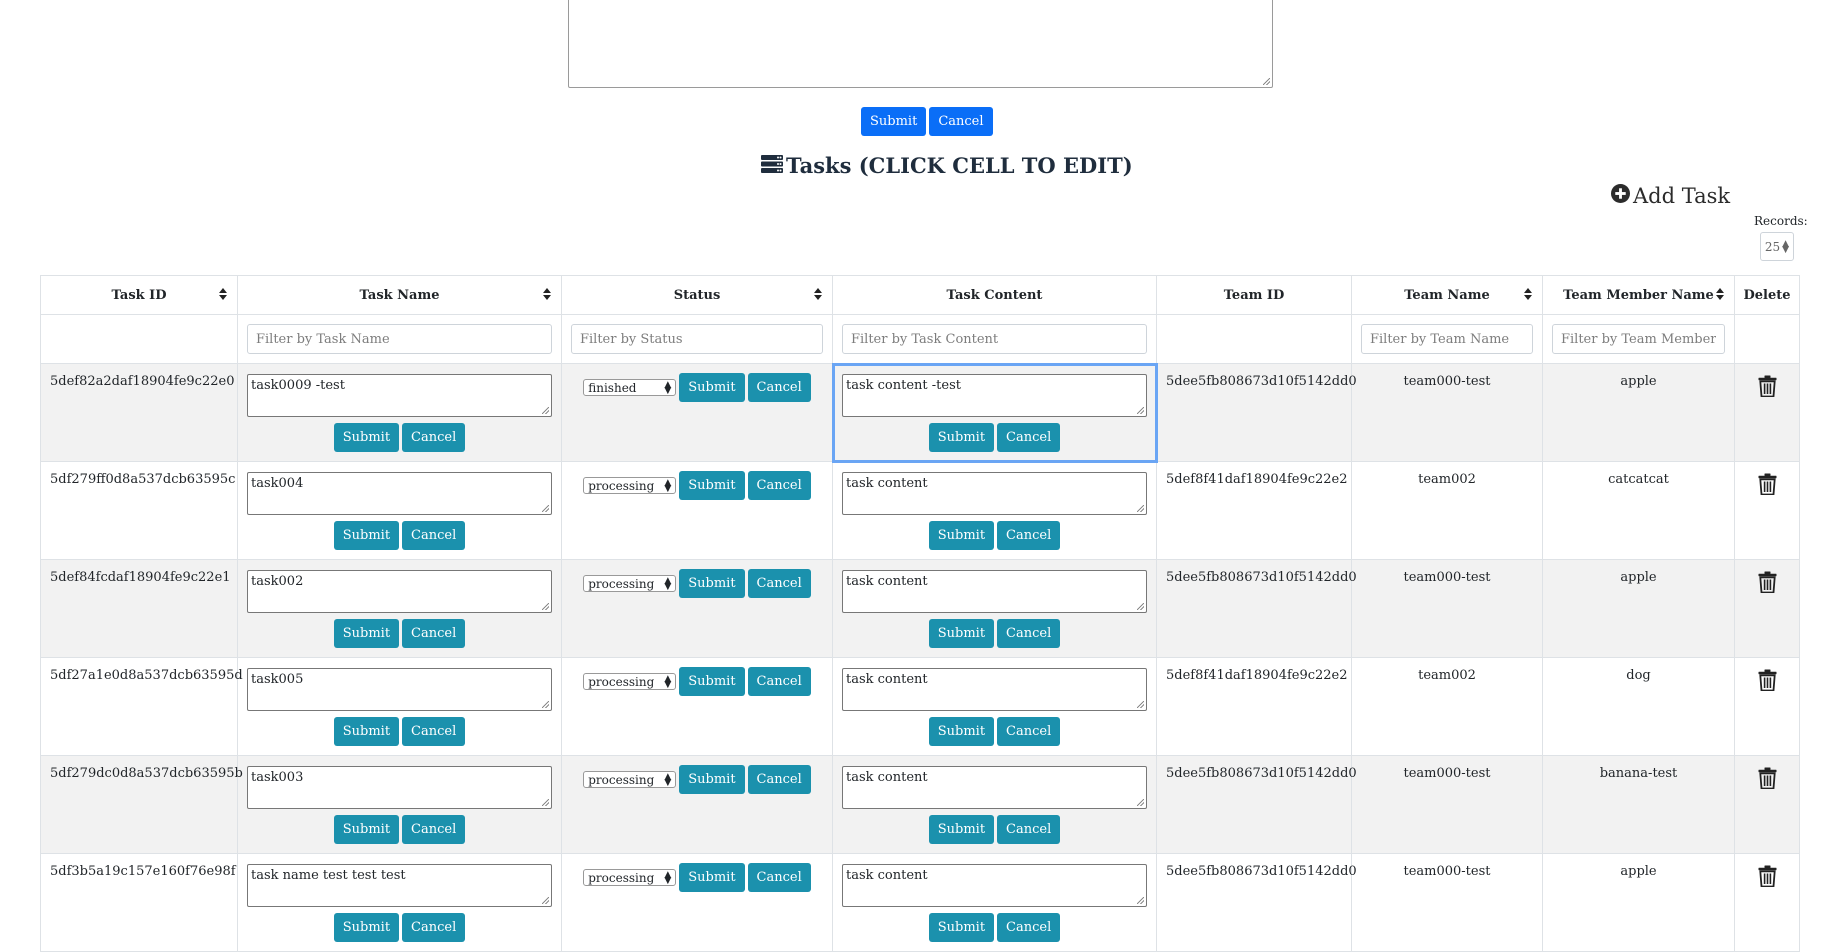 This screenshot has height=952, width=1844. Describe the element at coordinates (1447, 339) in the screenshot. I see `filter-team-name-input` at that location.